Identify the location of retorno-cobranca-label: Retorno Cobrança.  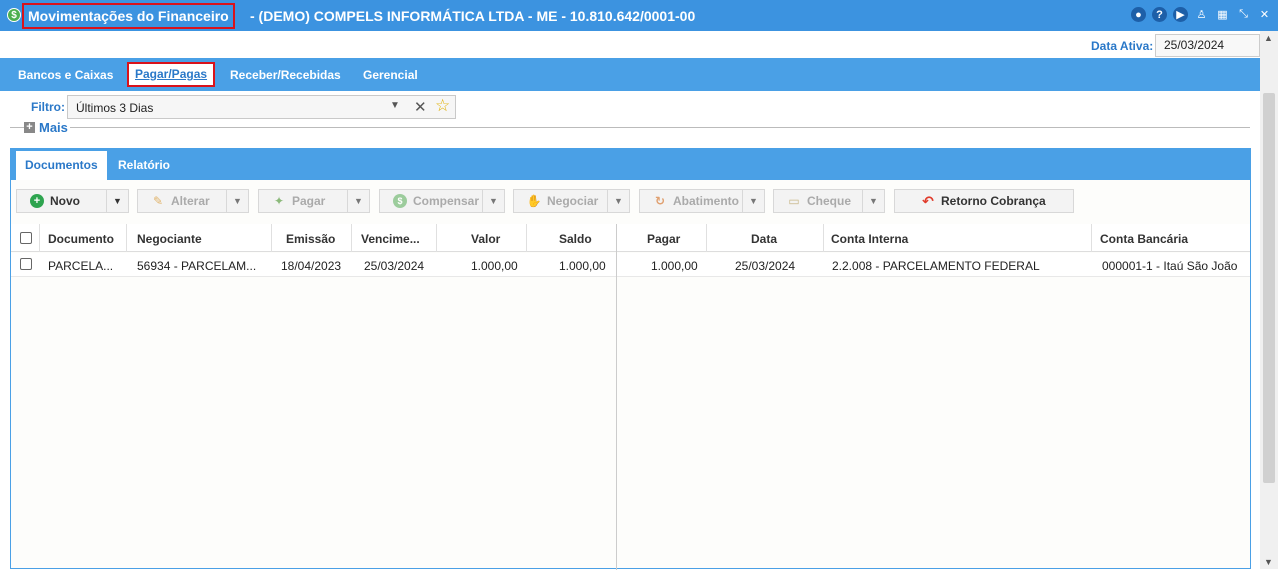
(993, 201).